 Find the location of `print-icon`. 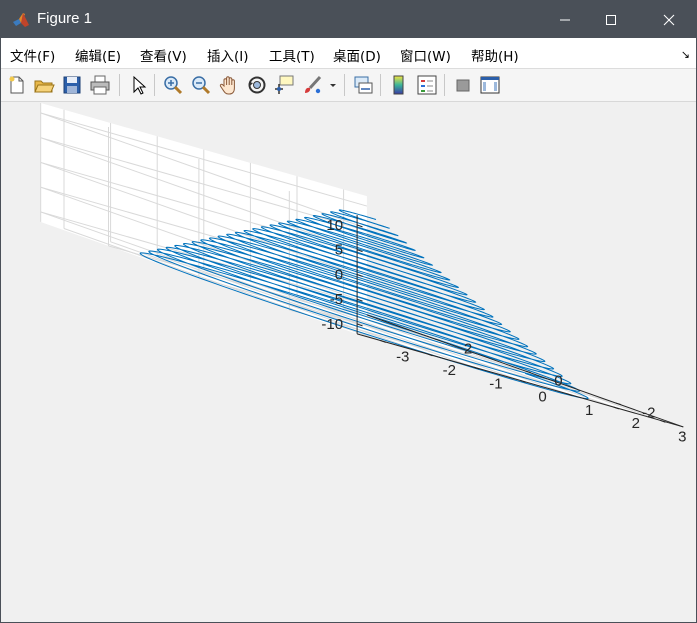

print-icon is located at coordinates (100, 85).